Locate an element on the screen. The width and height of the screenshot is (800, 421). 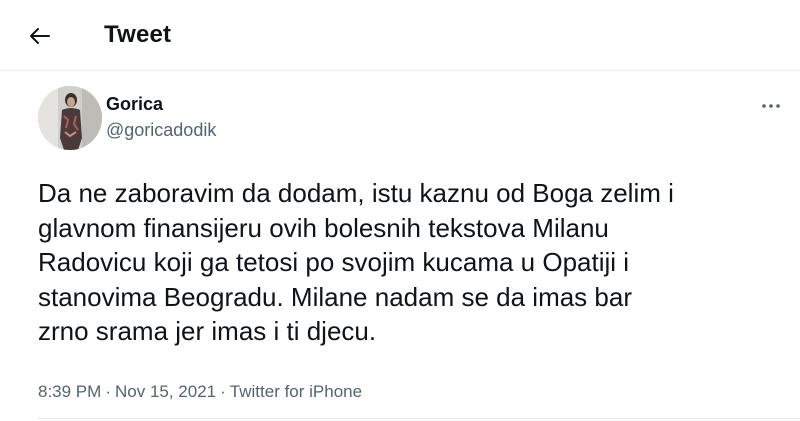
more-options-button is located at coordinates (771, 106).